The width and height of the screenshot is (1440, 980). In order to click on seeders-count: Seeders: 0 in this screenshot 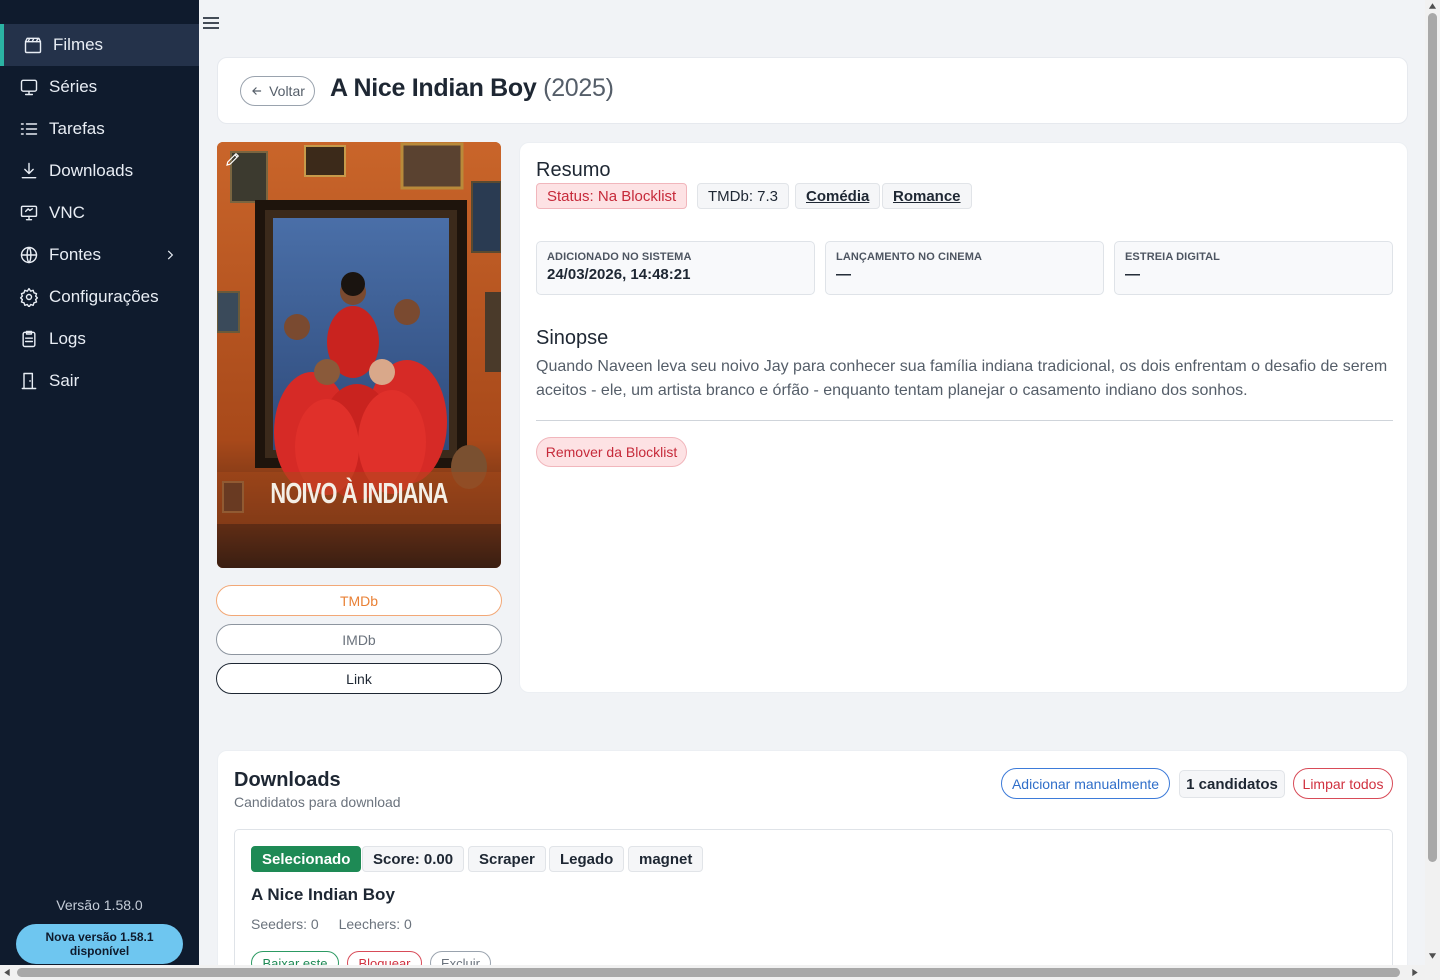, I will do `click(285, 924)`.